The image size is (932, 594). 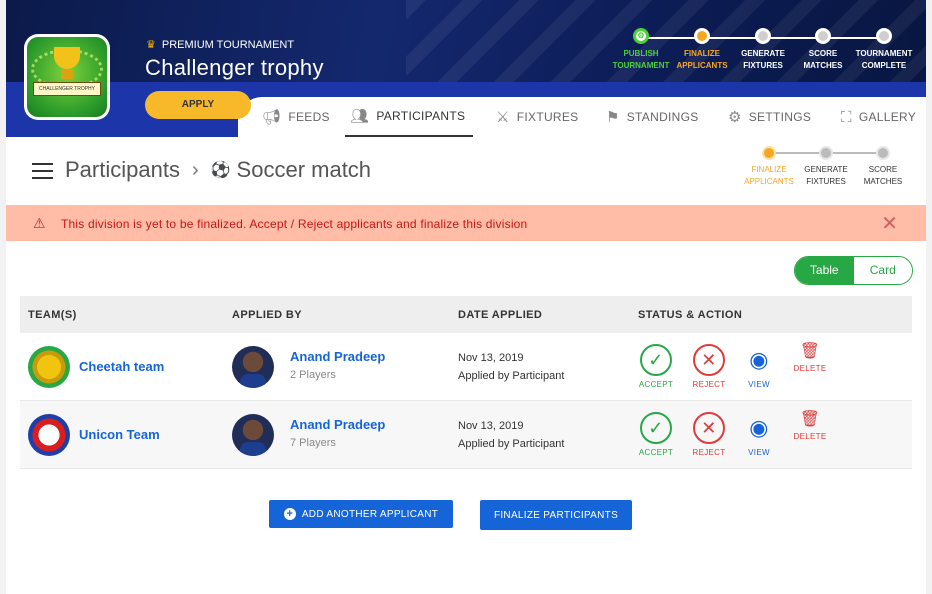 What do you see at coordinates (42, 171) in the screenshot?
I see `hamburger-menu-icon` at bounding box center [42, 171].